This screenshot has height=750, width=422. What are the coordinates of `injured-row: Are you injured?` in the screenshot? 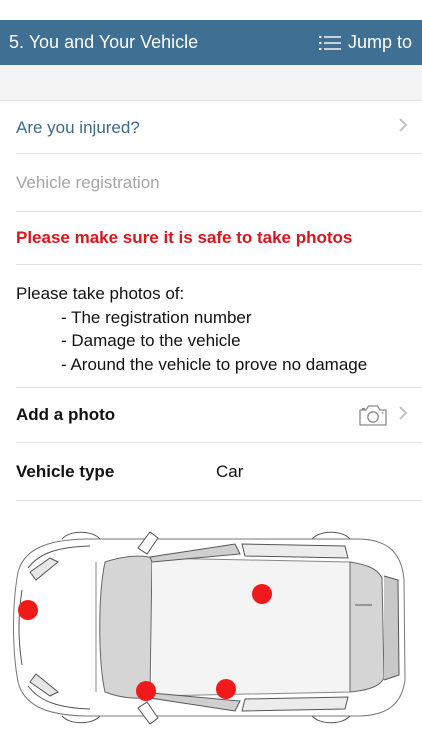 It's located at (219, 128).